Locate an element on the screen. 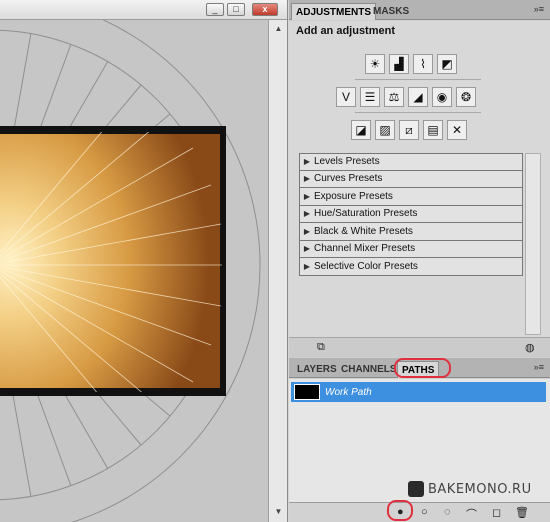 The image size is (550, 522). load-as-selection-icon: ◌ is located at coordinates (447, 512).